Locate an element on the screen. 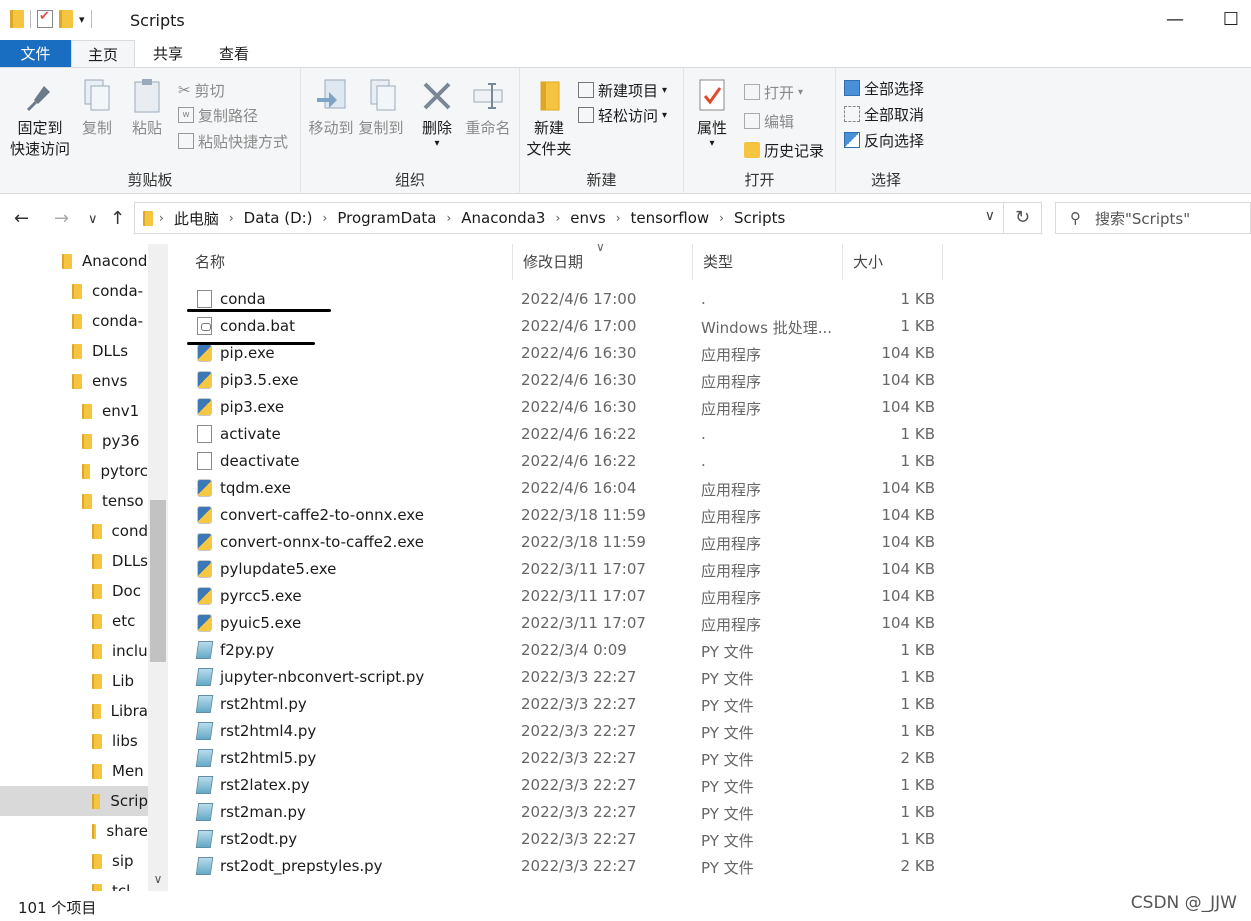 This screenshot has height=921, width=1251. copy-to-button: 复制到 is located at coordinates (381, 108).